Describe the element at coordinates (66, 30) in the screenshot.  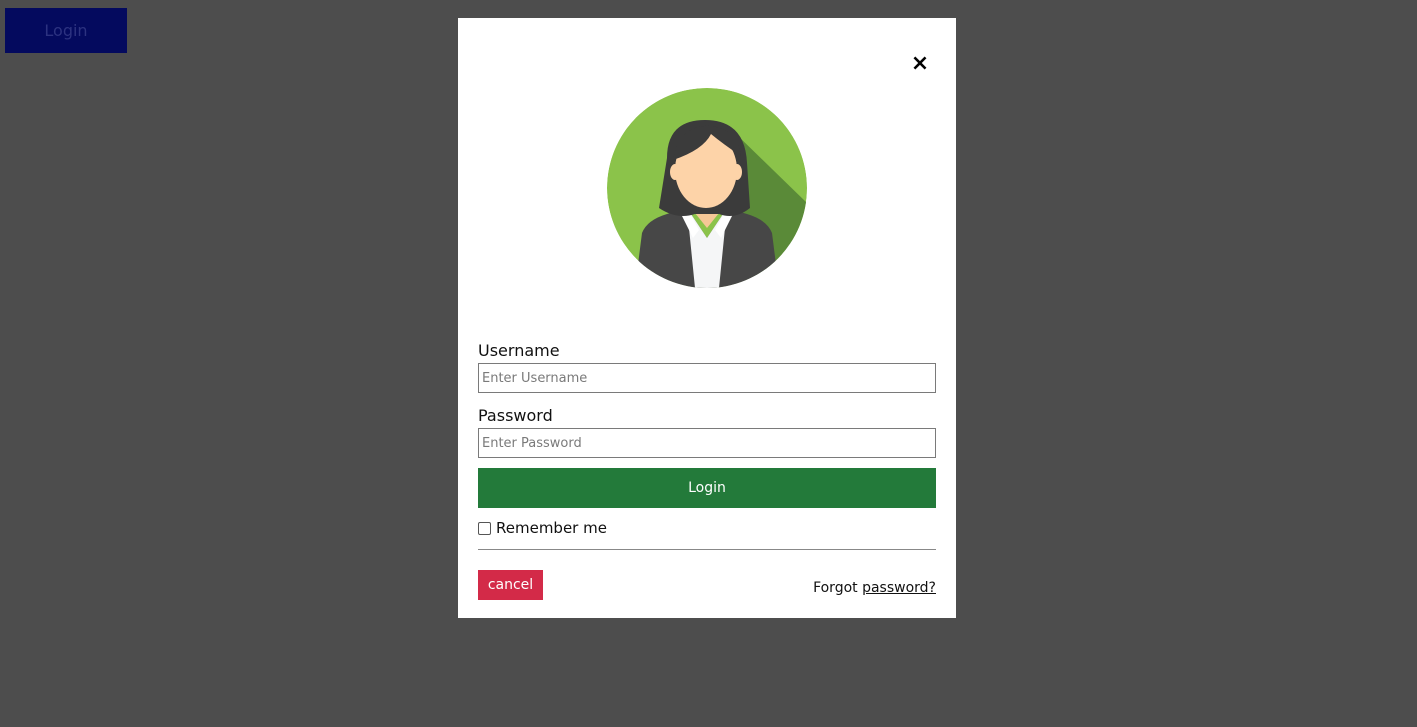
I see `open-login-button: Login` at that location.